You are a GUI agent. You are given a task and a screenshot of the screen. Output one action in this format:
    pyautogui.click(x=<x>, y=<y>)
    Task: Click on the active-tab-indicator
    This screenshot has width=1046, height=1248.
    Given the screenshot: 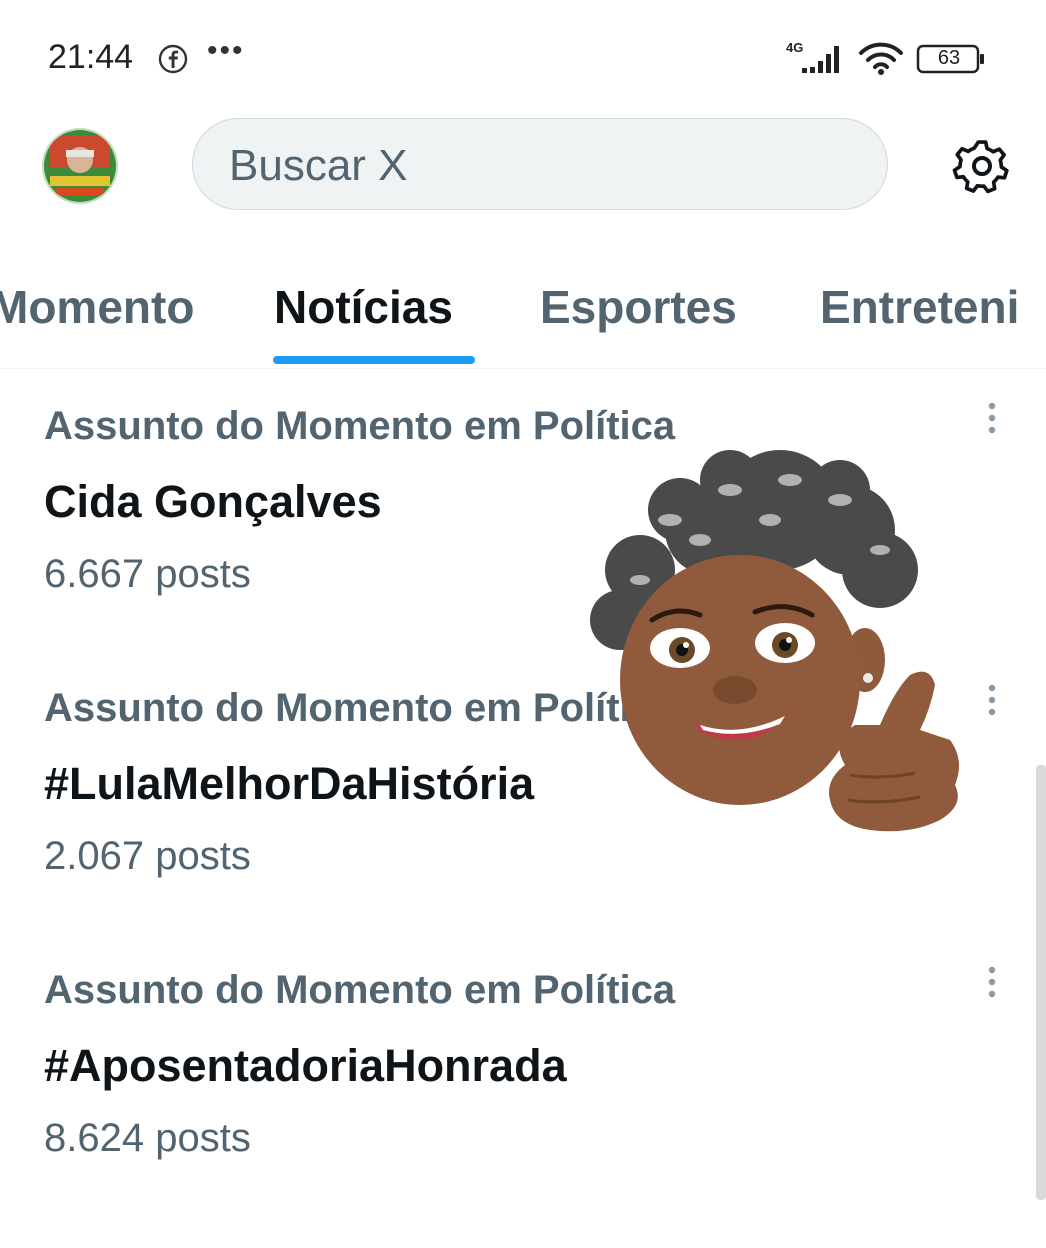 What is the action you would take?
    pyautogui.click(x=374, y=360)
    